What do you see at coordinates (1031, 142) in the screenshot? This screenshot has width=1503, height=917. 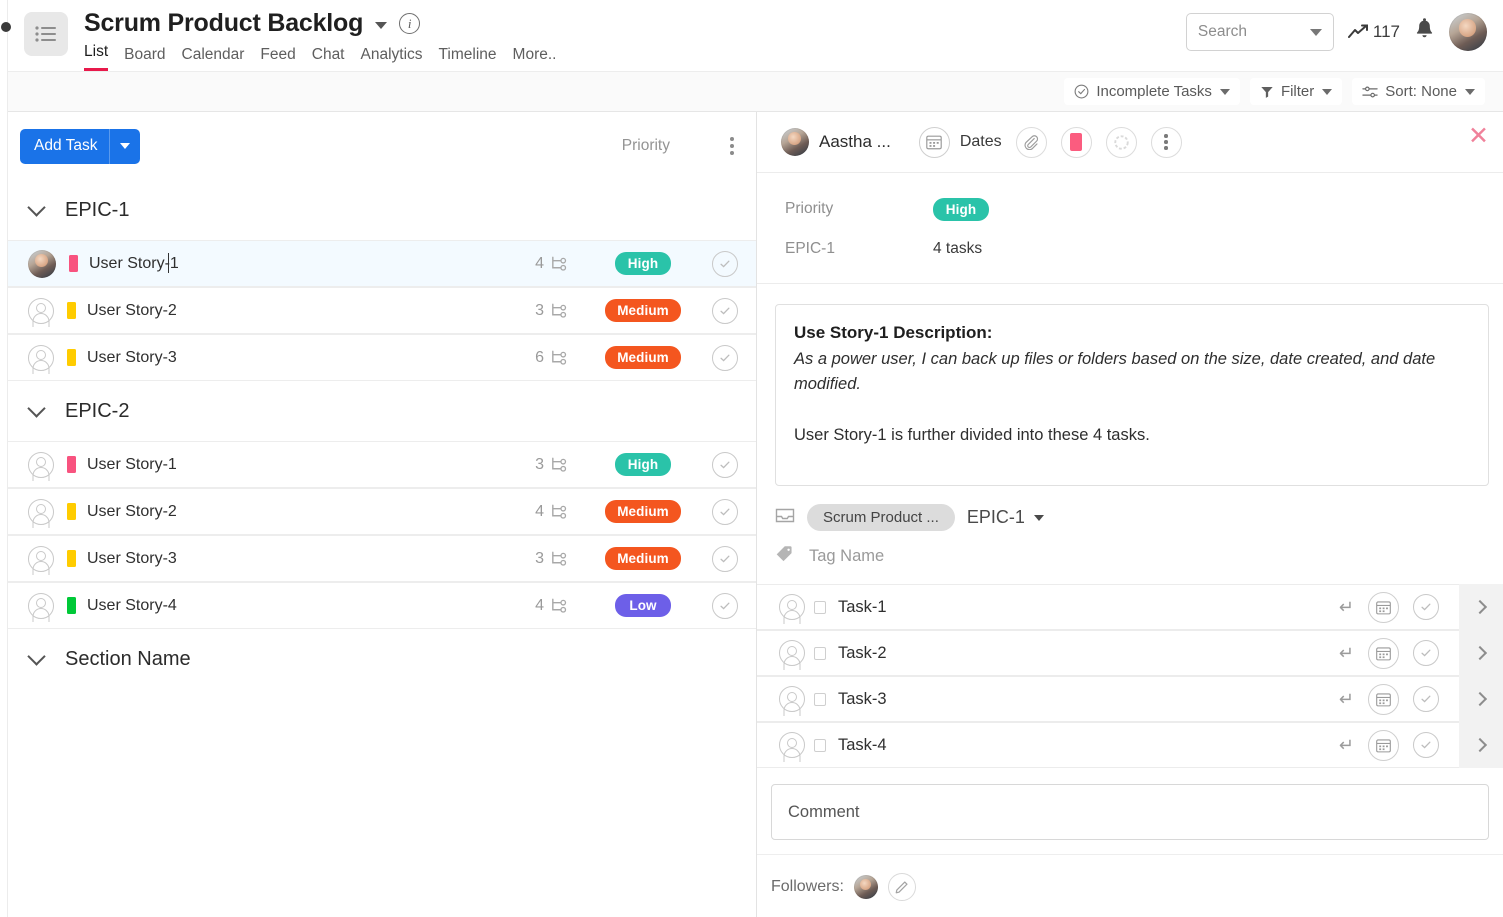 I see `attachment-icon` at bounding box center [1031, 142].